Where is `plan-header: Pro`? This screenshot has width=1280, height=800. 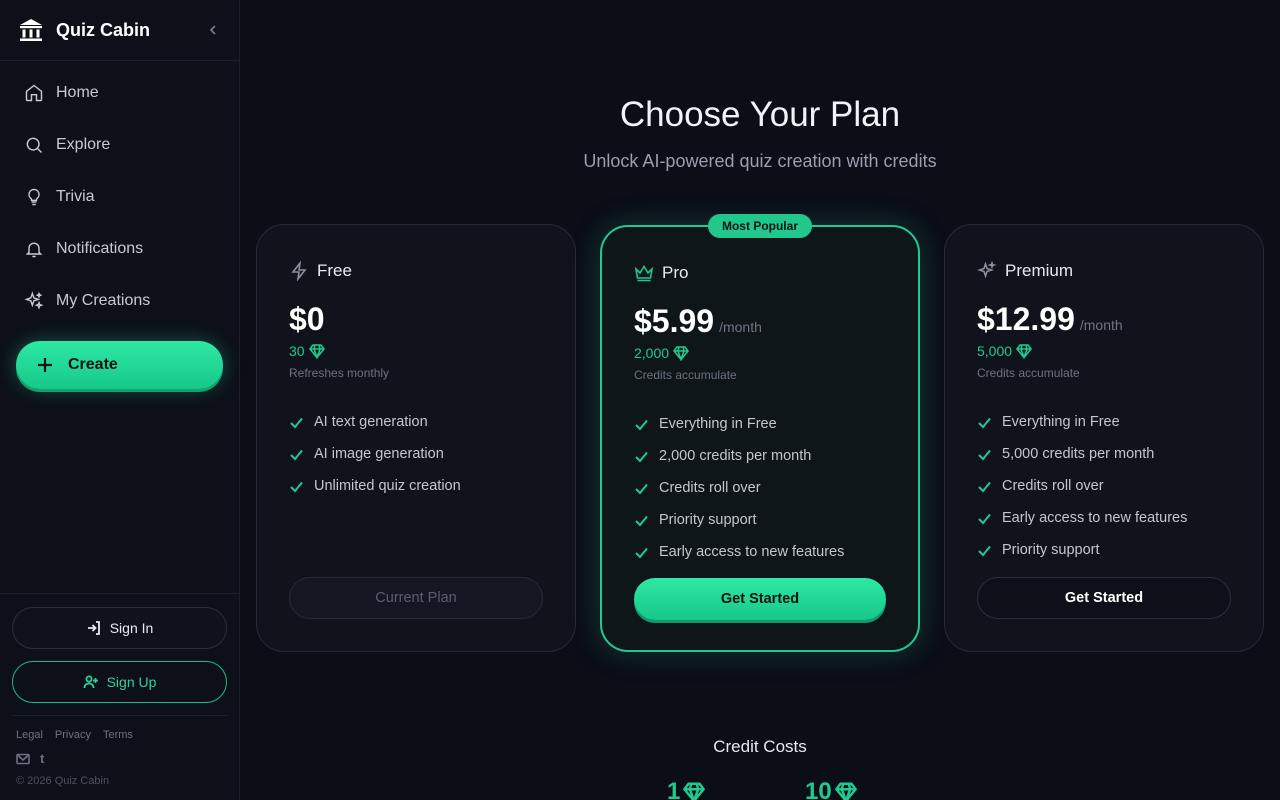
plan-header: Pro is located at coordinates (661, 273).